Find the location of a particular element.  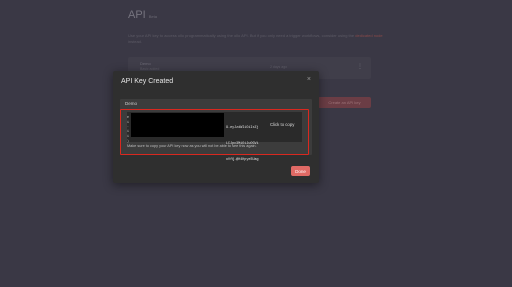

api-key-line: oVfQ.@H4HpyeSUag is located at coordinates (242, 159).